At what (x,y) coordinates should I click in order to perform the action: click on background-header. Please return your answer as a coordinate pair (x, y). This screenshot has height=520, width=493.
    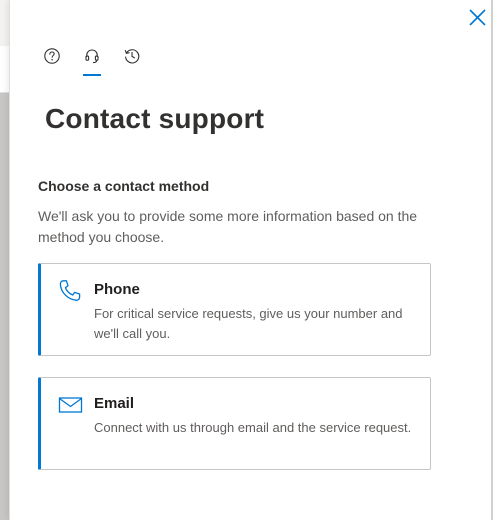
    Looking at the image, I should click on (4, 23).